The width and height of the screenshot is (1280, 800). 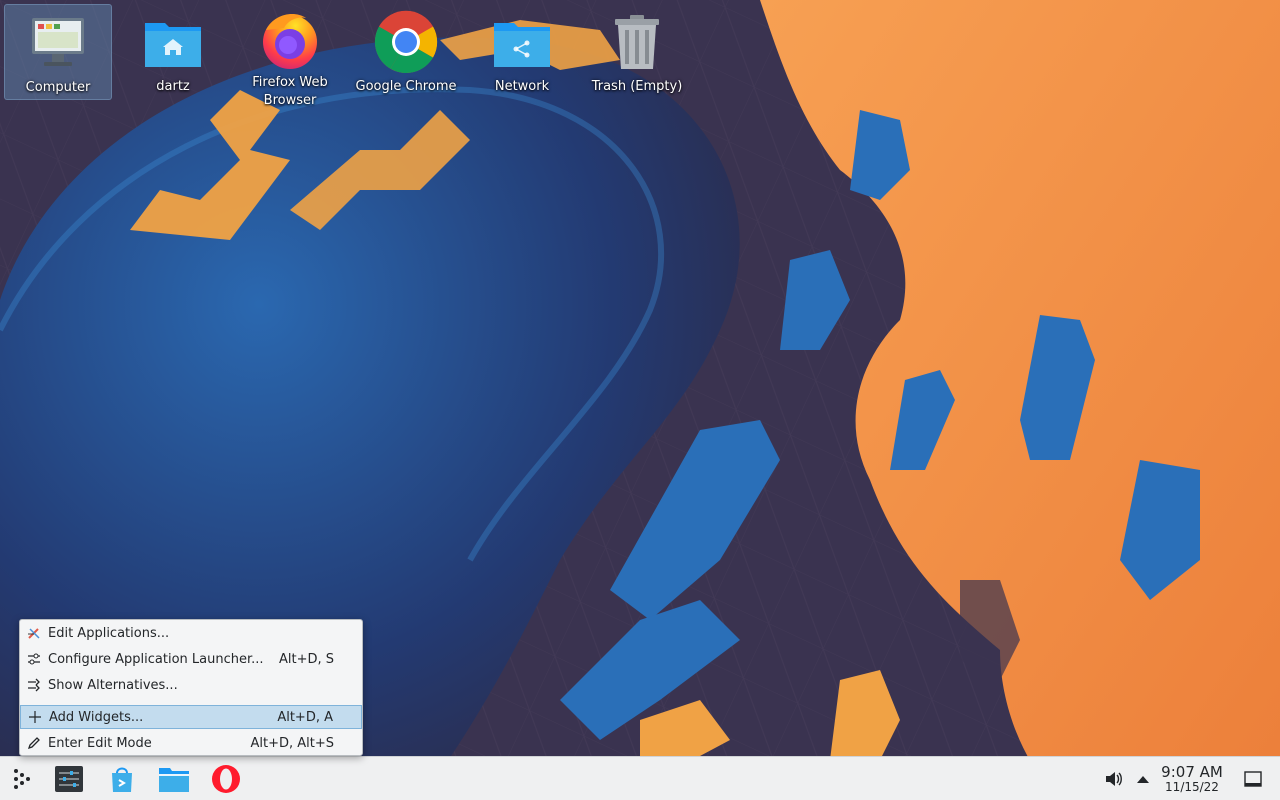 What do you see at coordinates (290, 91) in the screenshot?
I see `desktop-icon-label: Firefox Web Browser` at bounding box center [290, 91].